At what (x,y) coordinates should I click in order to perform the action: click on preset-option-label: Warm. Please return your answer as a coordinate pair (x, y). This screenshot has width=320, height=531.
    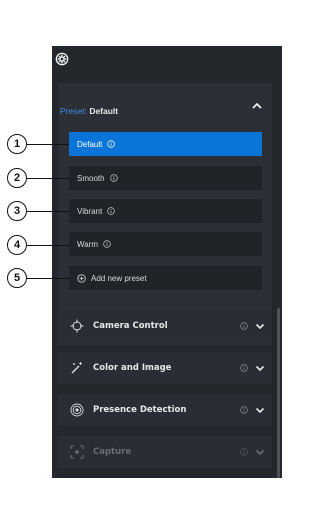
    Looking at the image, I should click on (88, 244).